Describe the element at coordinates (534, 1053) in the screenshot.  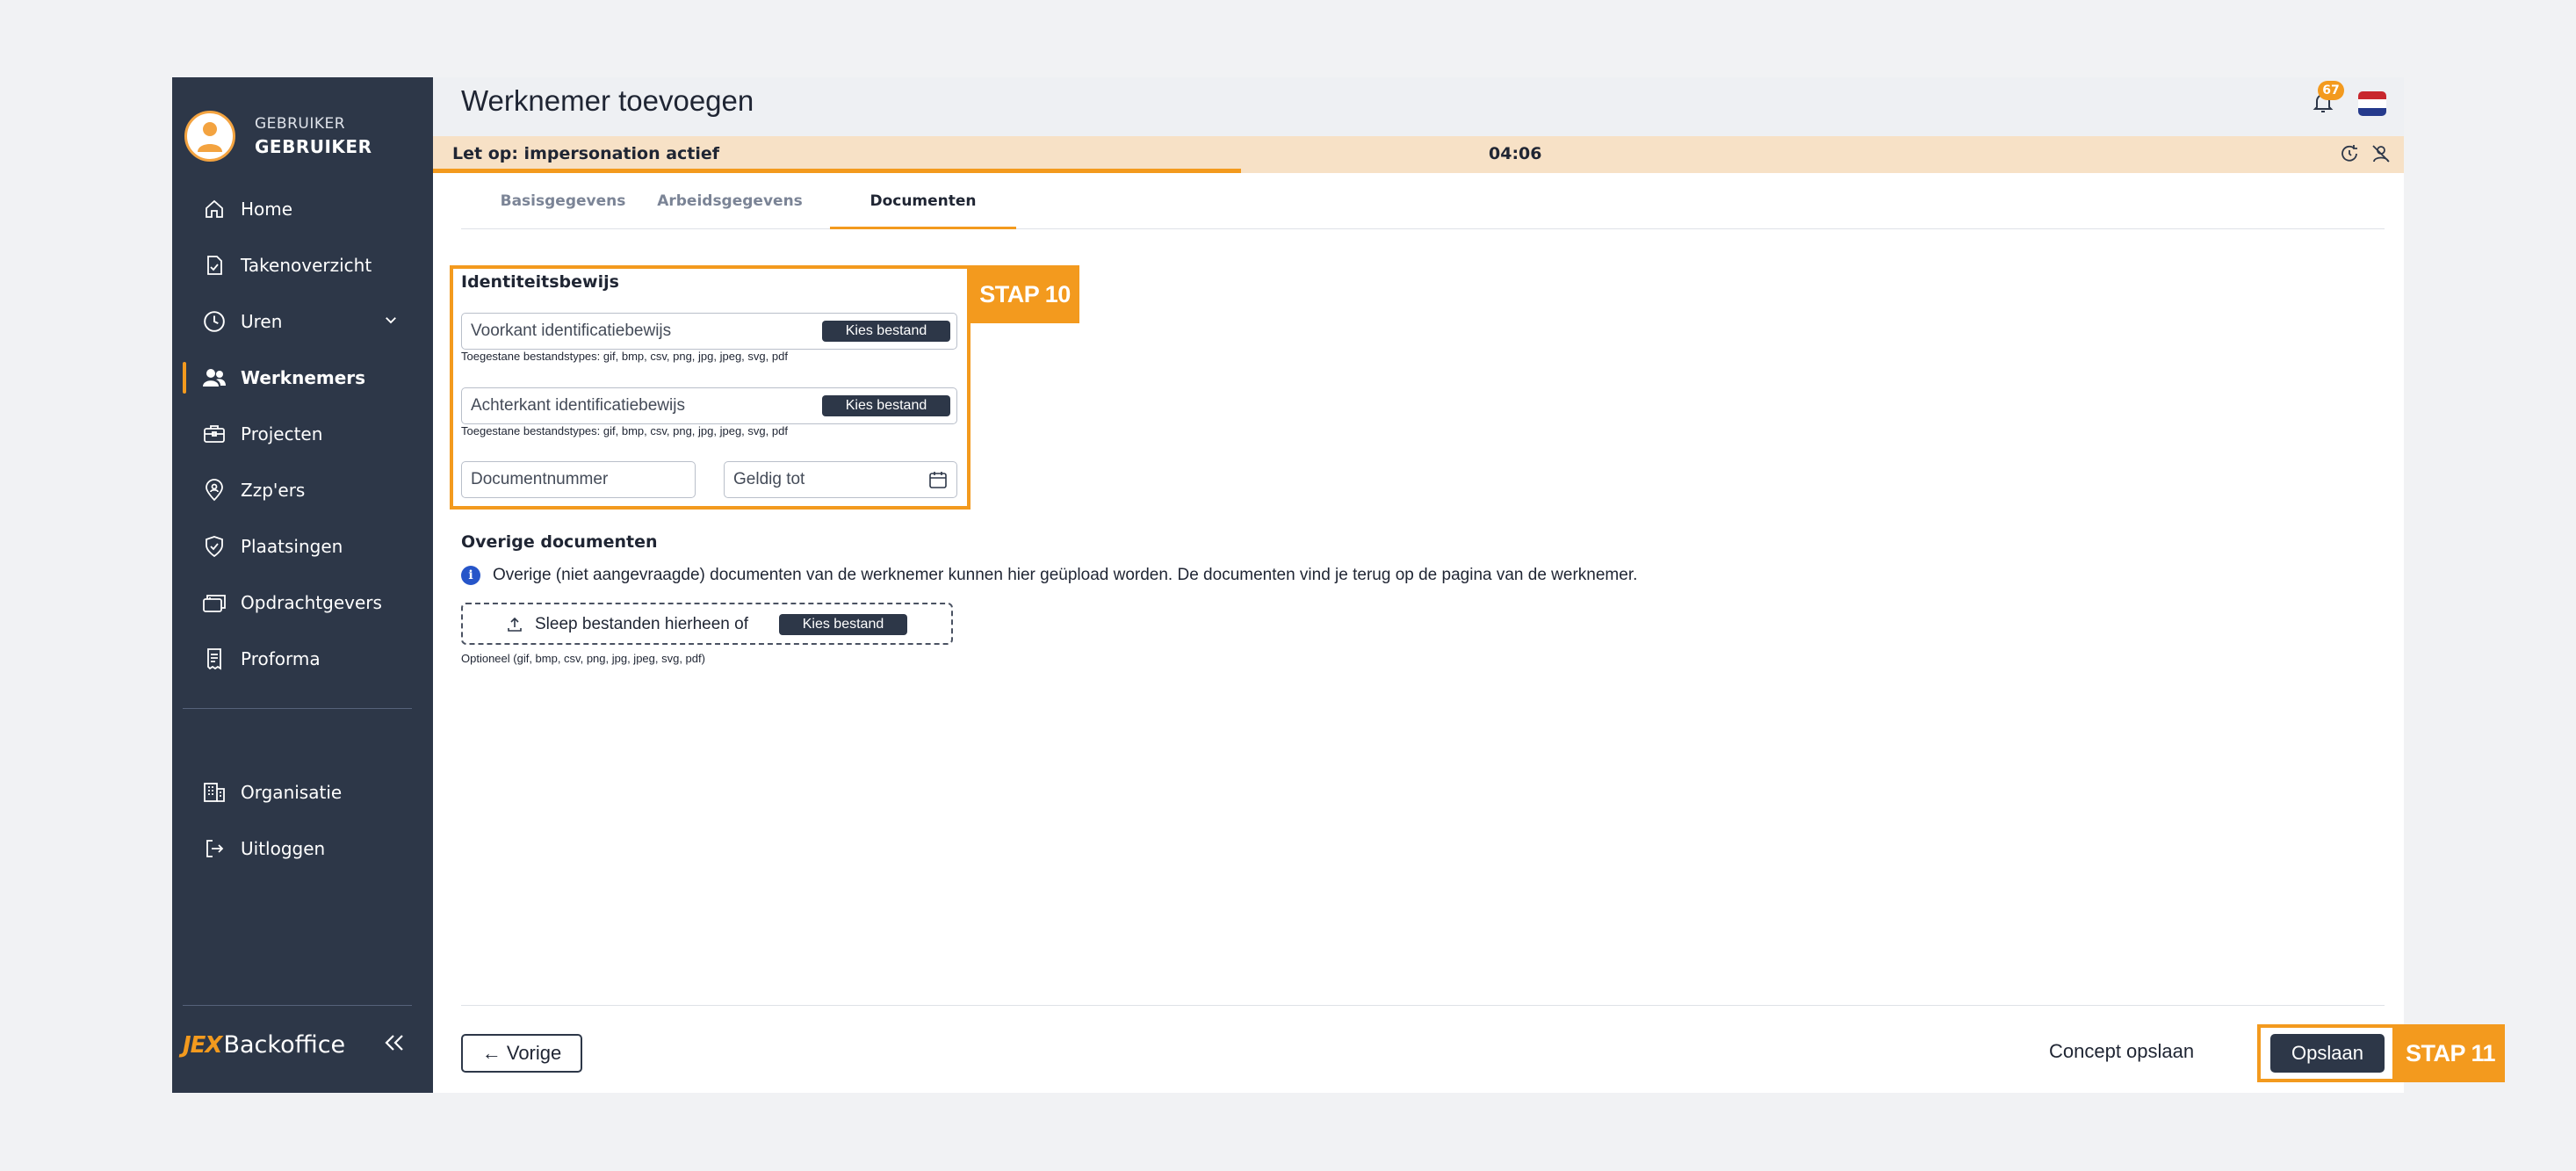
I see `previous-button-label: Vorige` at that location.